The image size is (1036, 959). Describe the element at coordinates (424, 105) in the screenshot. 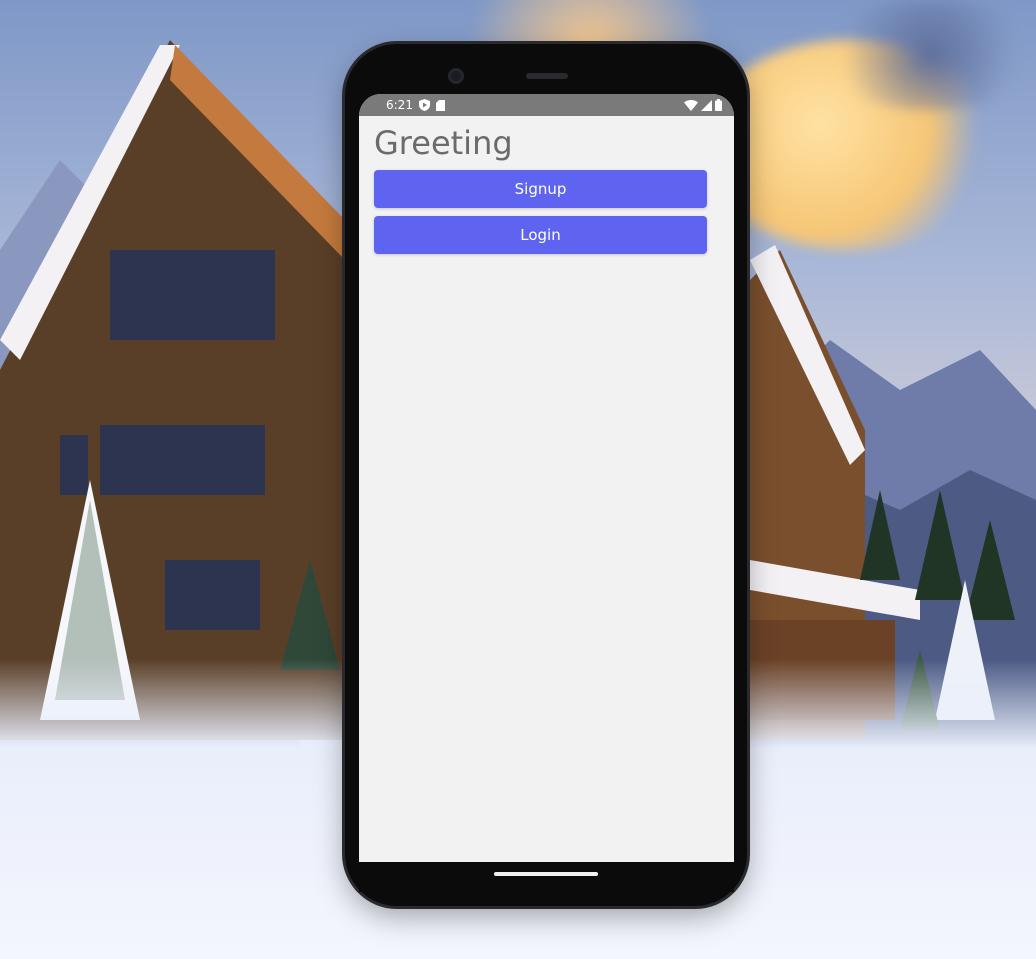

I see `play-protect-icon` at that location.